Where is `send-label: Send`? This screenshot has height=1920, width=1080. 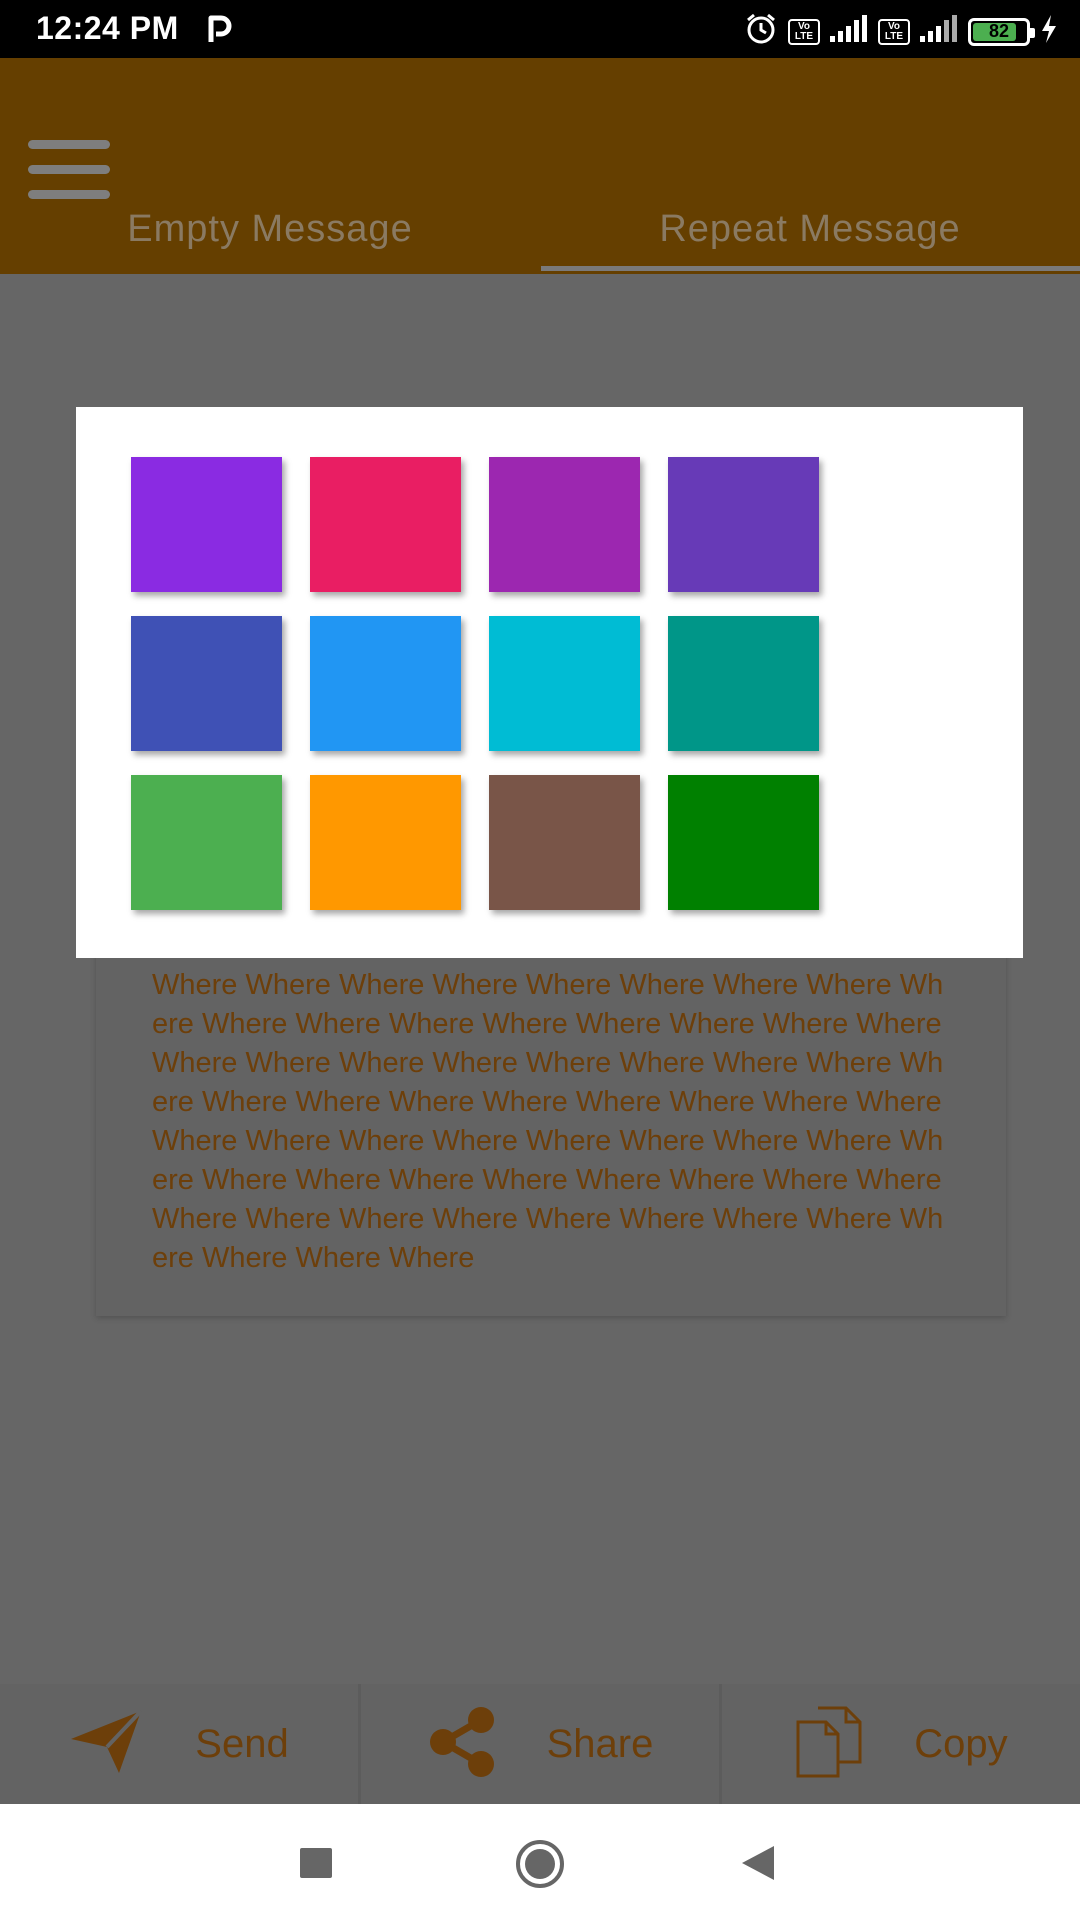 send-label: Send is located at coordinates (242, 1743).